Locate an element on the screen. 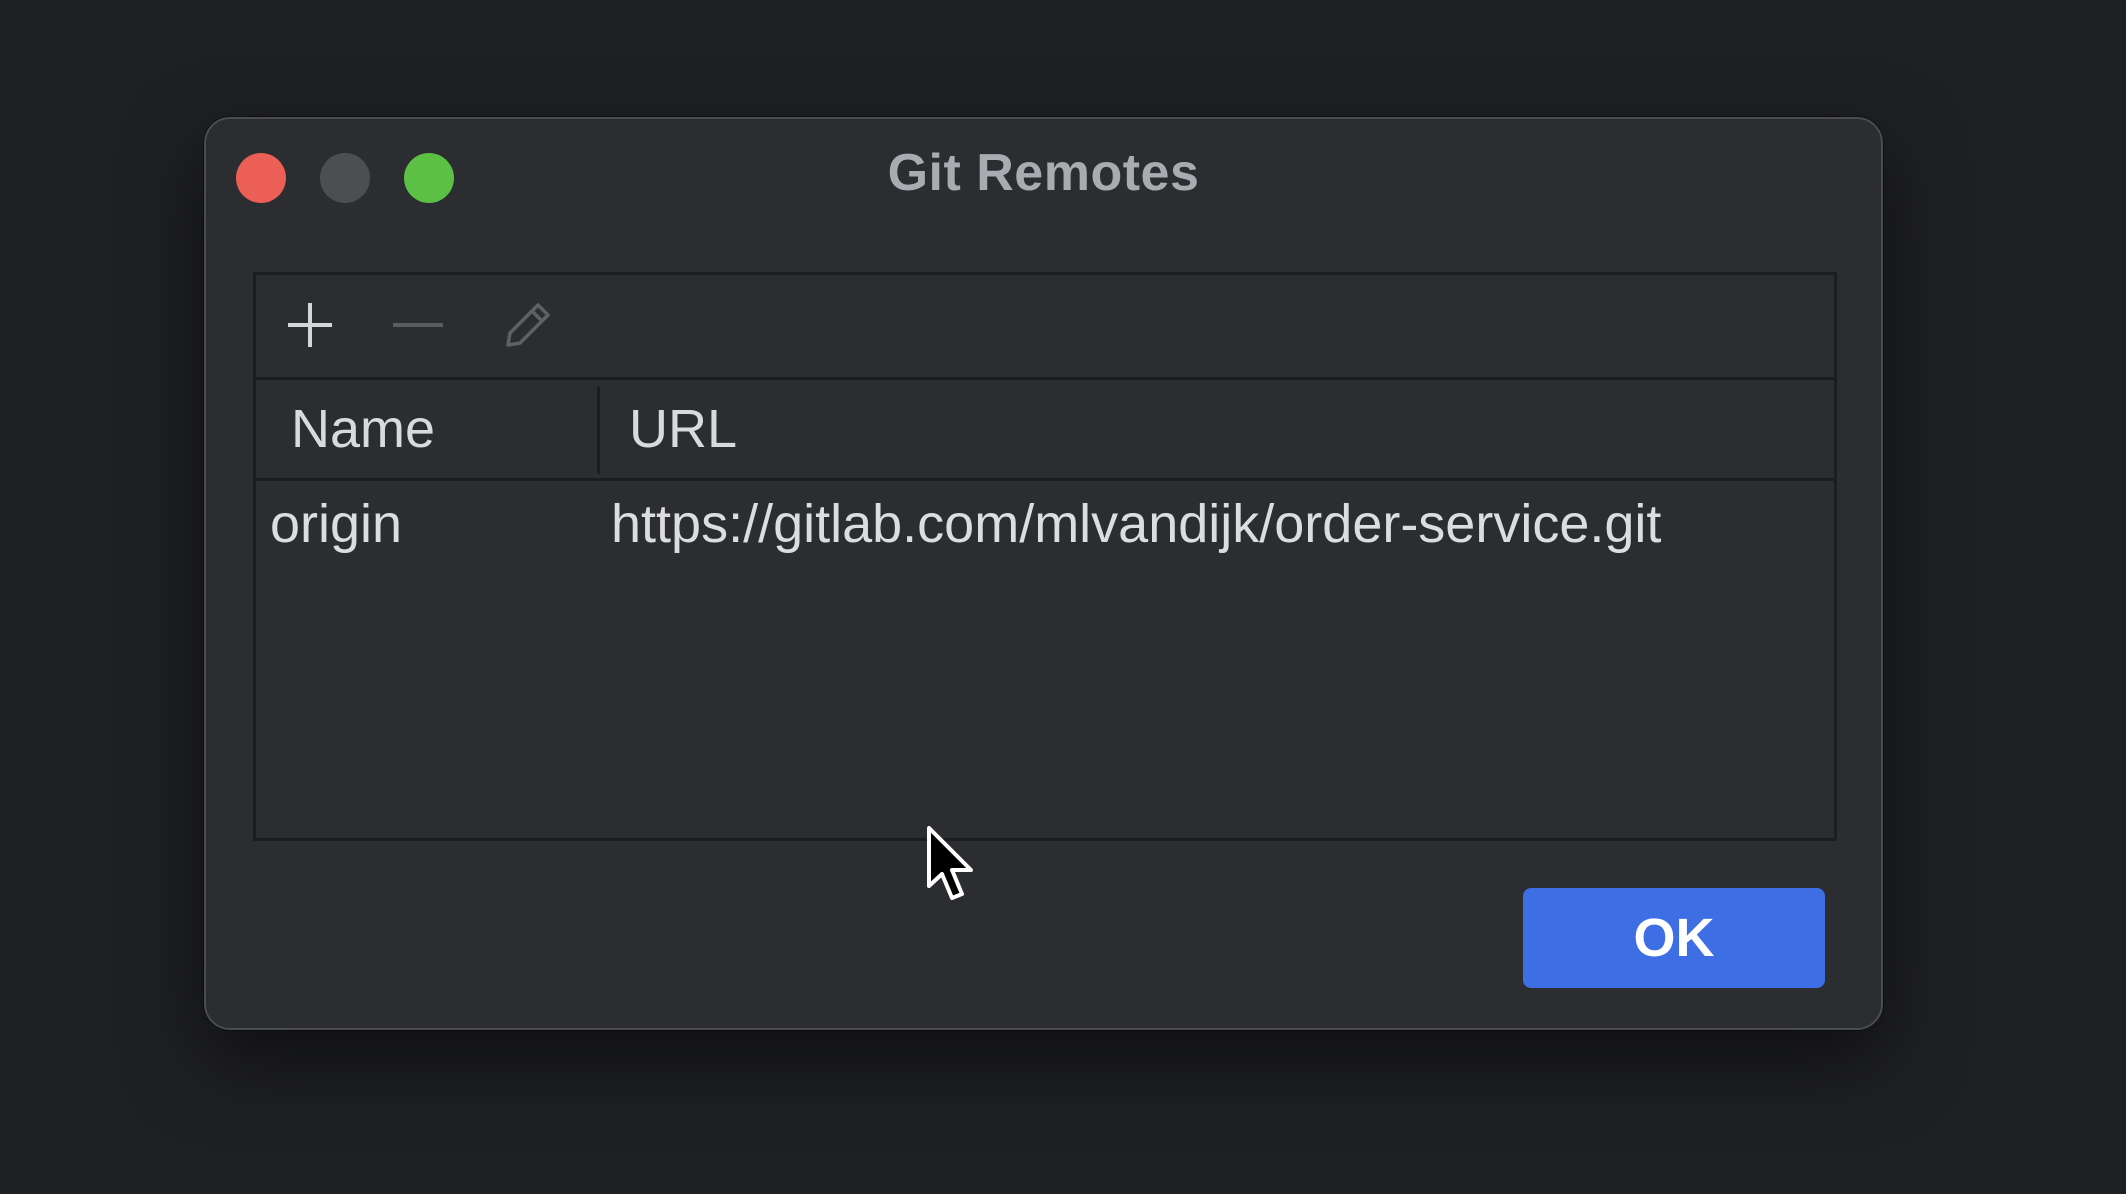  pencil-icon is located at coordinates (528, 325).